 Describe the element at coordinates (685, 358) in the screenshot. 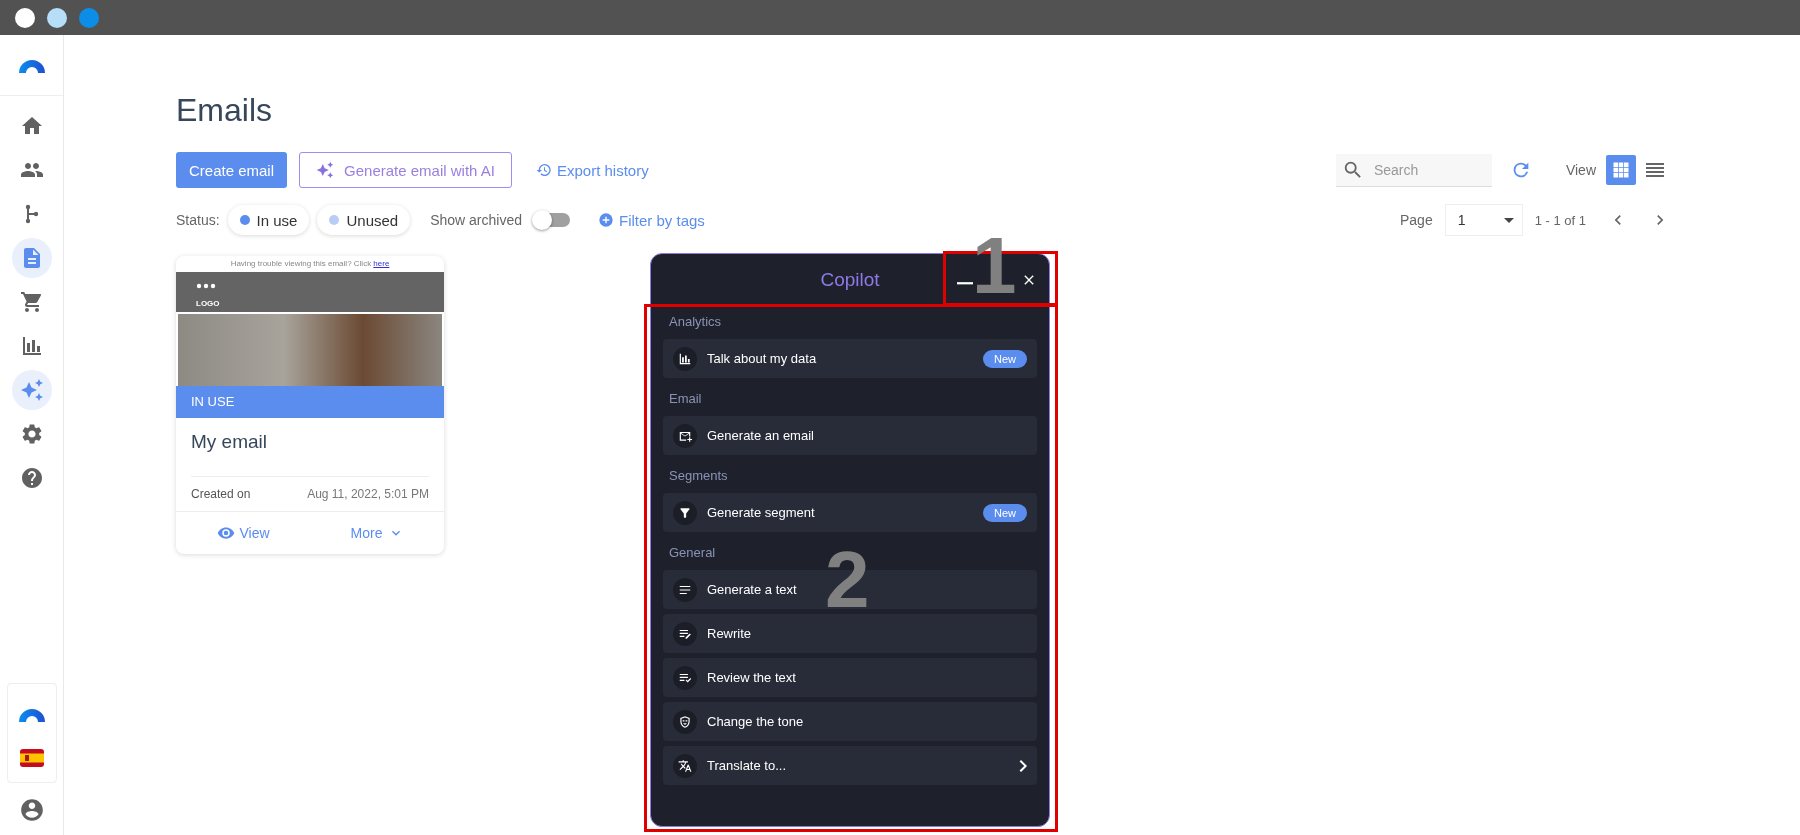

I see `bar-chart-icon` at that location.